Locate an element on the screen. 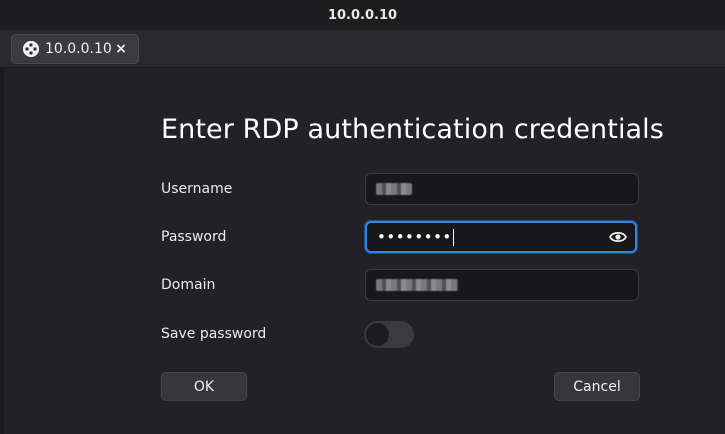 Image resolution: width=725 pixels, height=434 pixels. tab-bar: 10.0.0.10 × is located at coordinates (362, 49).